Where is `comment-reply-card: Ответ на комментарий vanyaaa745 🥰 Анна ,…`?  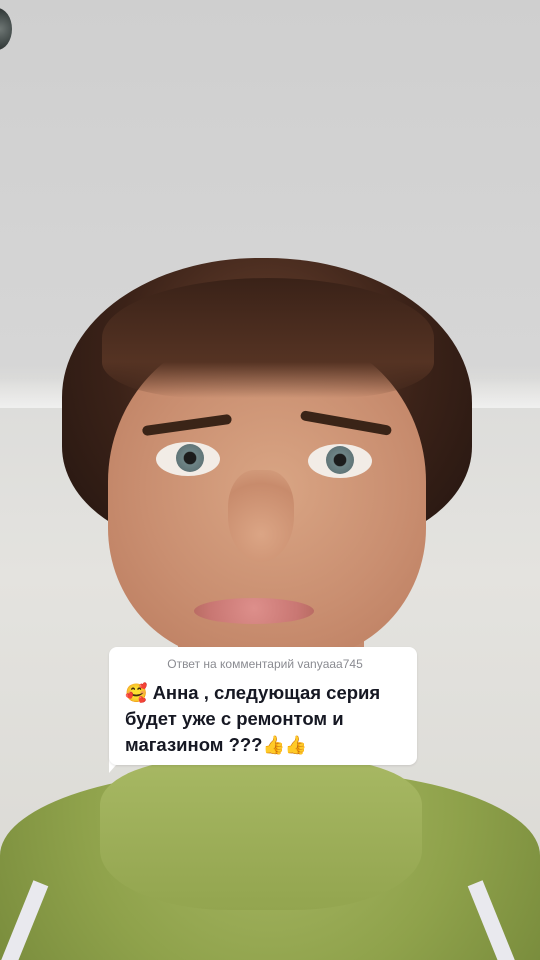 comment-reply-card: Ответ на комментарий vanyaaa745 🥰 Анна ,… is located at coordinates (263, 706).